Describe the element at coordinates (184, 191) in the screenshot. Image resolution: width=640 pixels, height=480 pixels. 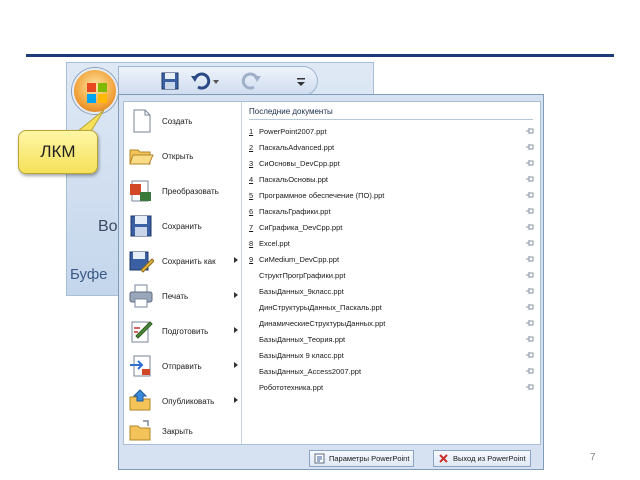
I see `command-convert: Преобразовать` at that location.